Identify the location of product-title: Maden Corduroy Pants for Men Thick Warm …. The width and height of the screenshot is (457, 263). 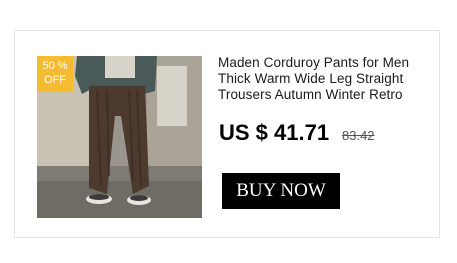
(328, 79).